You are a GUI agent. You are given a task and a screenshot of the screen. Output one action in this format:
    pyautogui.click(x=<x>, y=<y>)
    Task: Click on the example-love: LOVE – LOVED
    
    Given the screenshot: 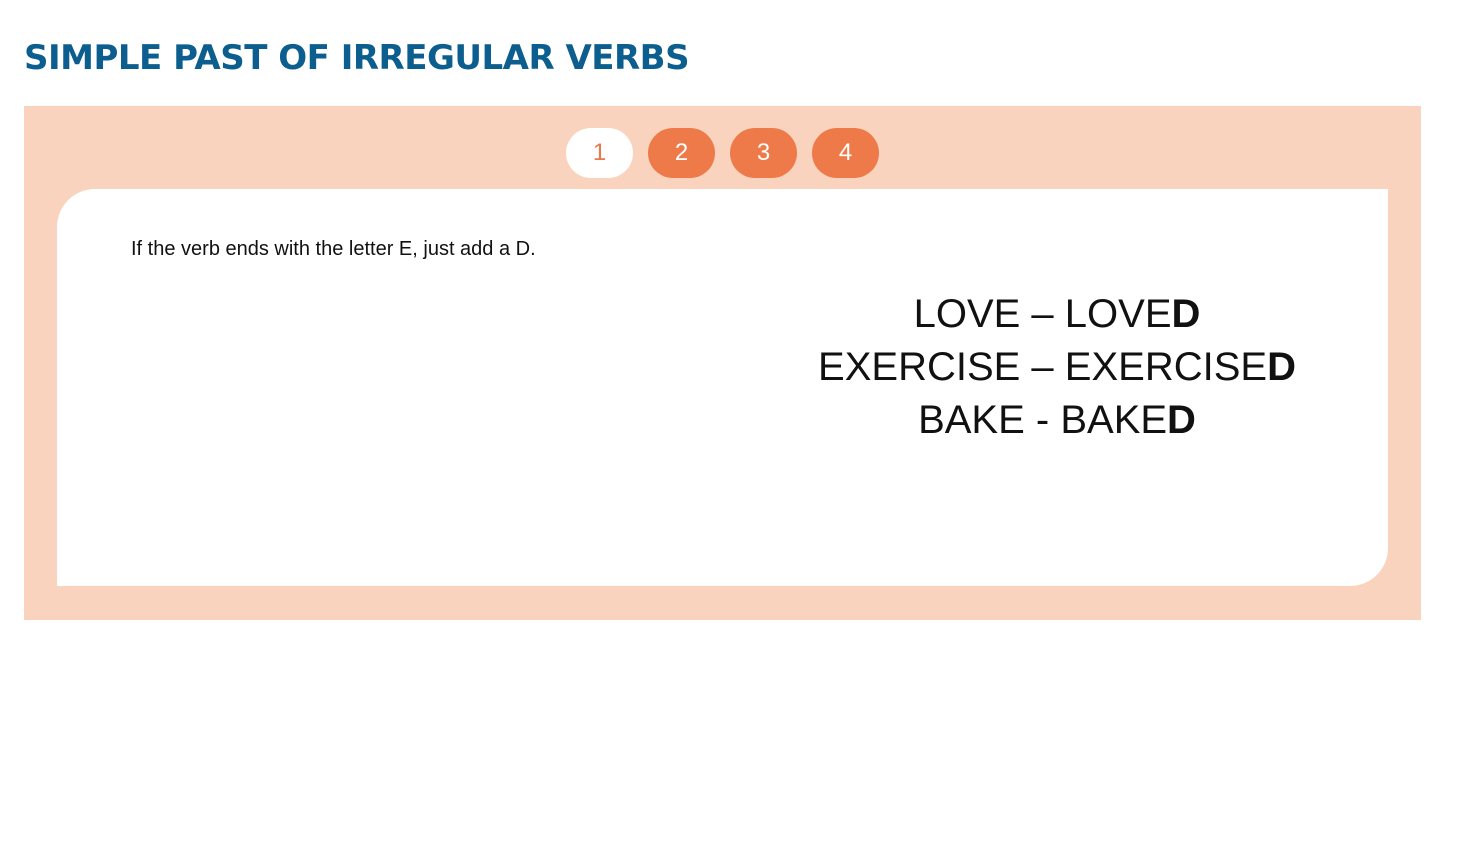 What is the action you would take?
    pyautogui.click(x=1057, y=314)
    